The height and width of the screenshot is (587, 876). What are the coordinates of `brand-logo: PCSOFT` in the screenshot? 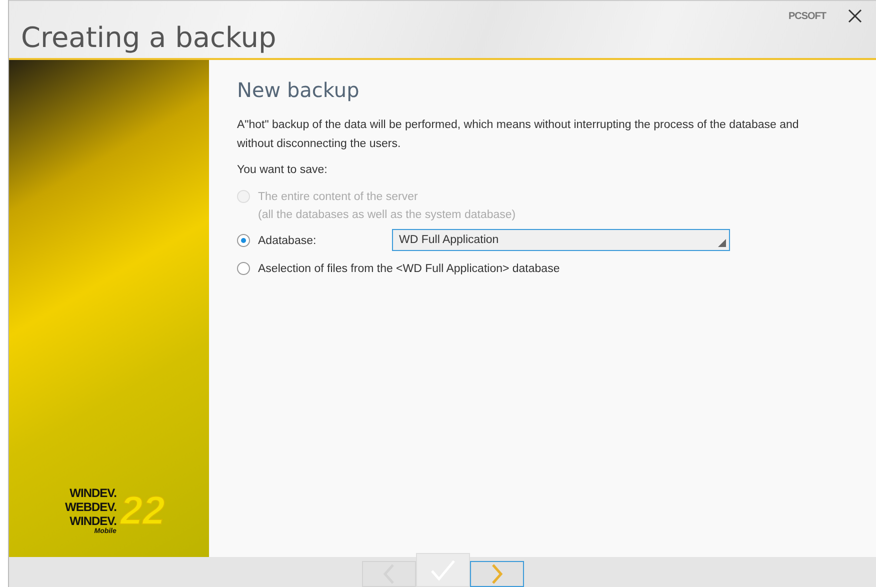 It's located at (807, 16).